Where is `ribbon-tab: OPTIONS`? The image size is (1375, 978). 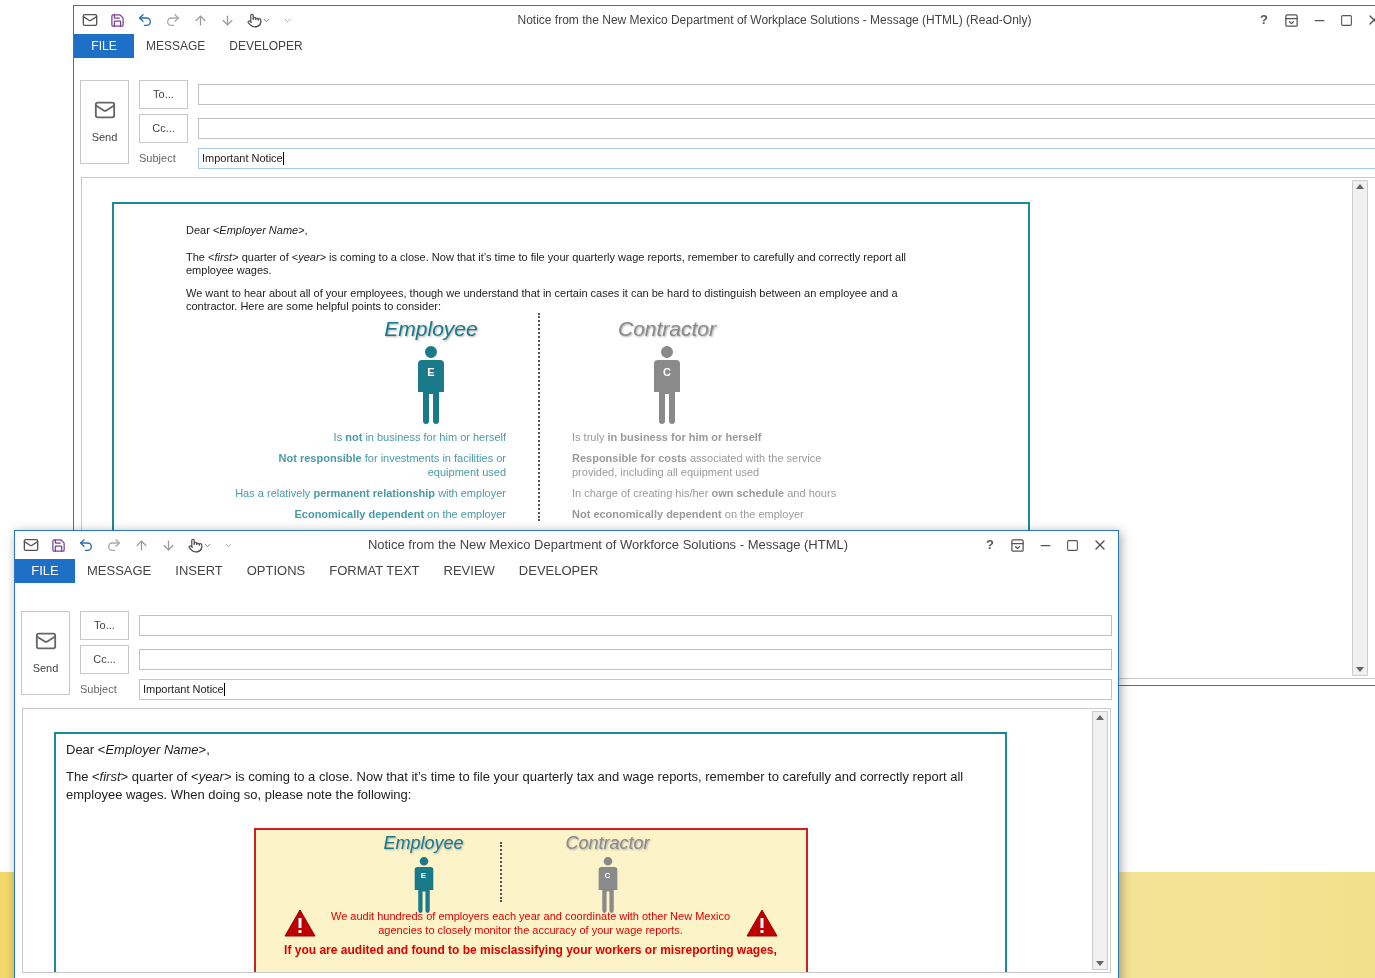 ribbon-tab: OPTIONS is located at coordinates (276, 571).